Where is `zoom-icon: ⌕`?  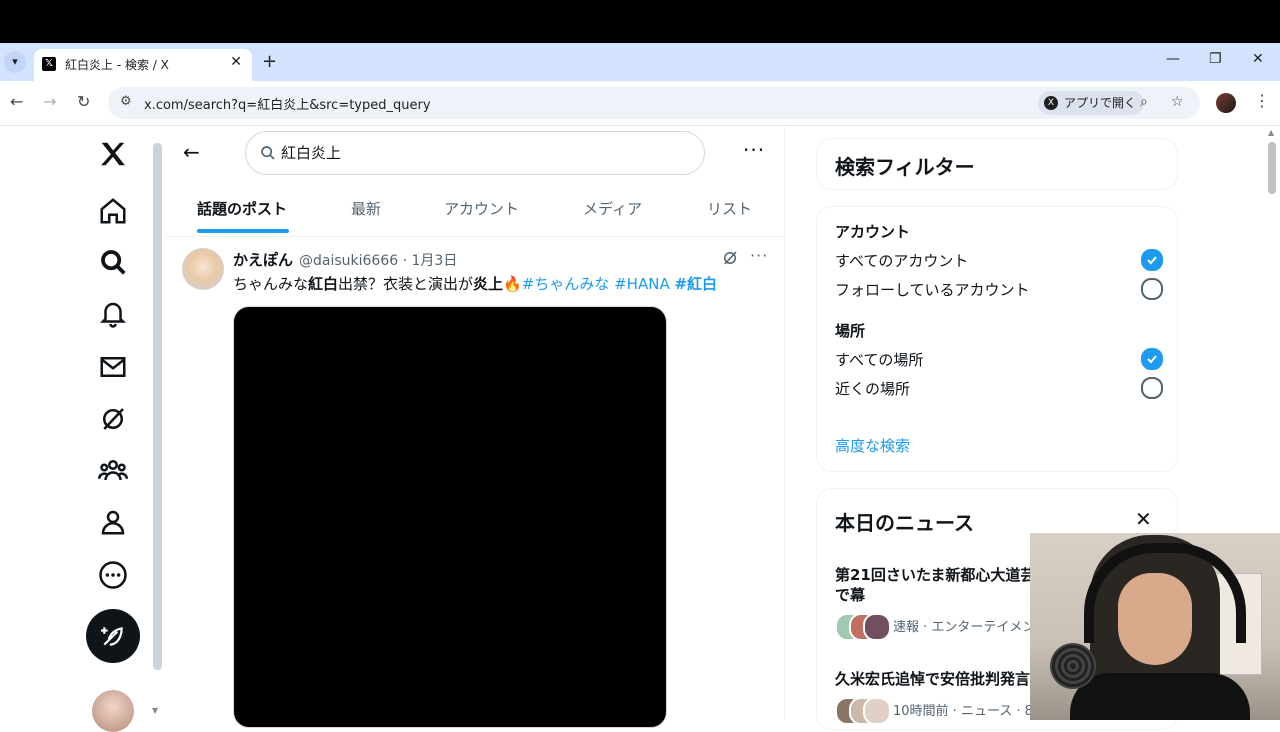 zoom-icon: ⌕ is located at coordinates (1144, 102).